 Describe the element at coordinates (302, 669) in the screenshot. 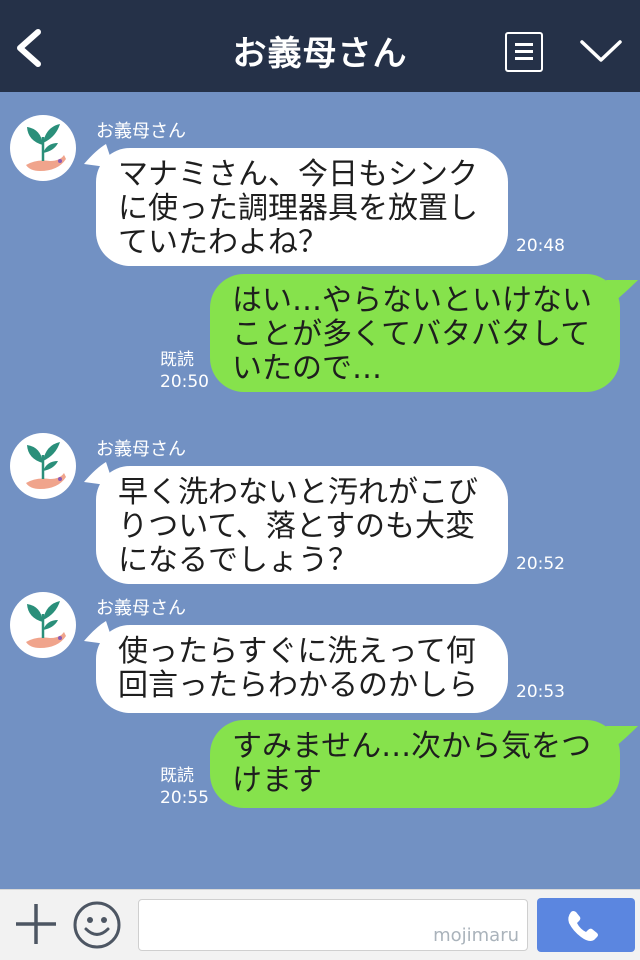

I see `message-bubble-incoming: 使ったらすぐに洗えって何 回言ったらわかるのかしら` at that location.